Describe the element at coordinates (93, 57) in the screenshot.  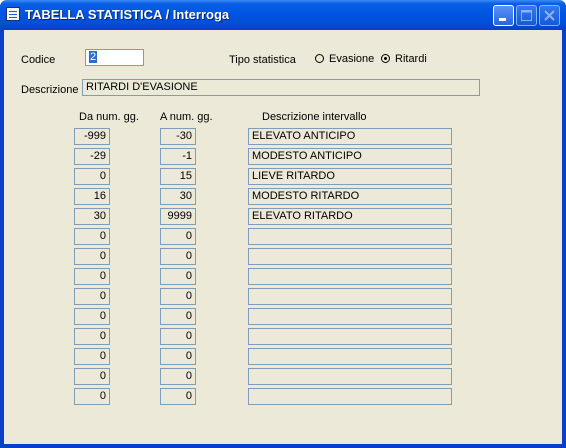
I see `codice-value: 2` at that location.